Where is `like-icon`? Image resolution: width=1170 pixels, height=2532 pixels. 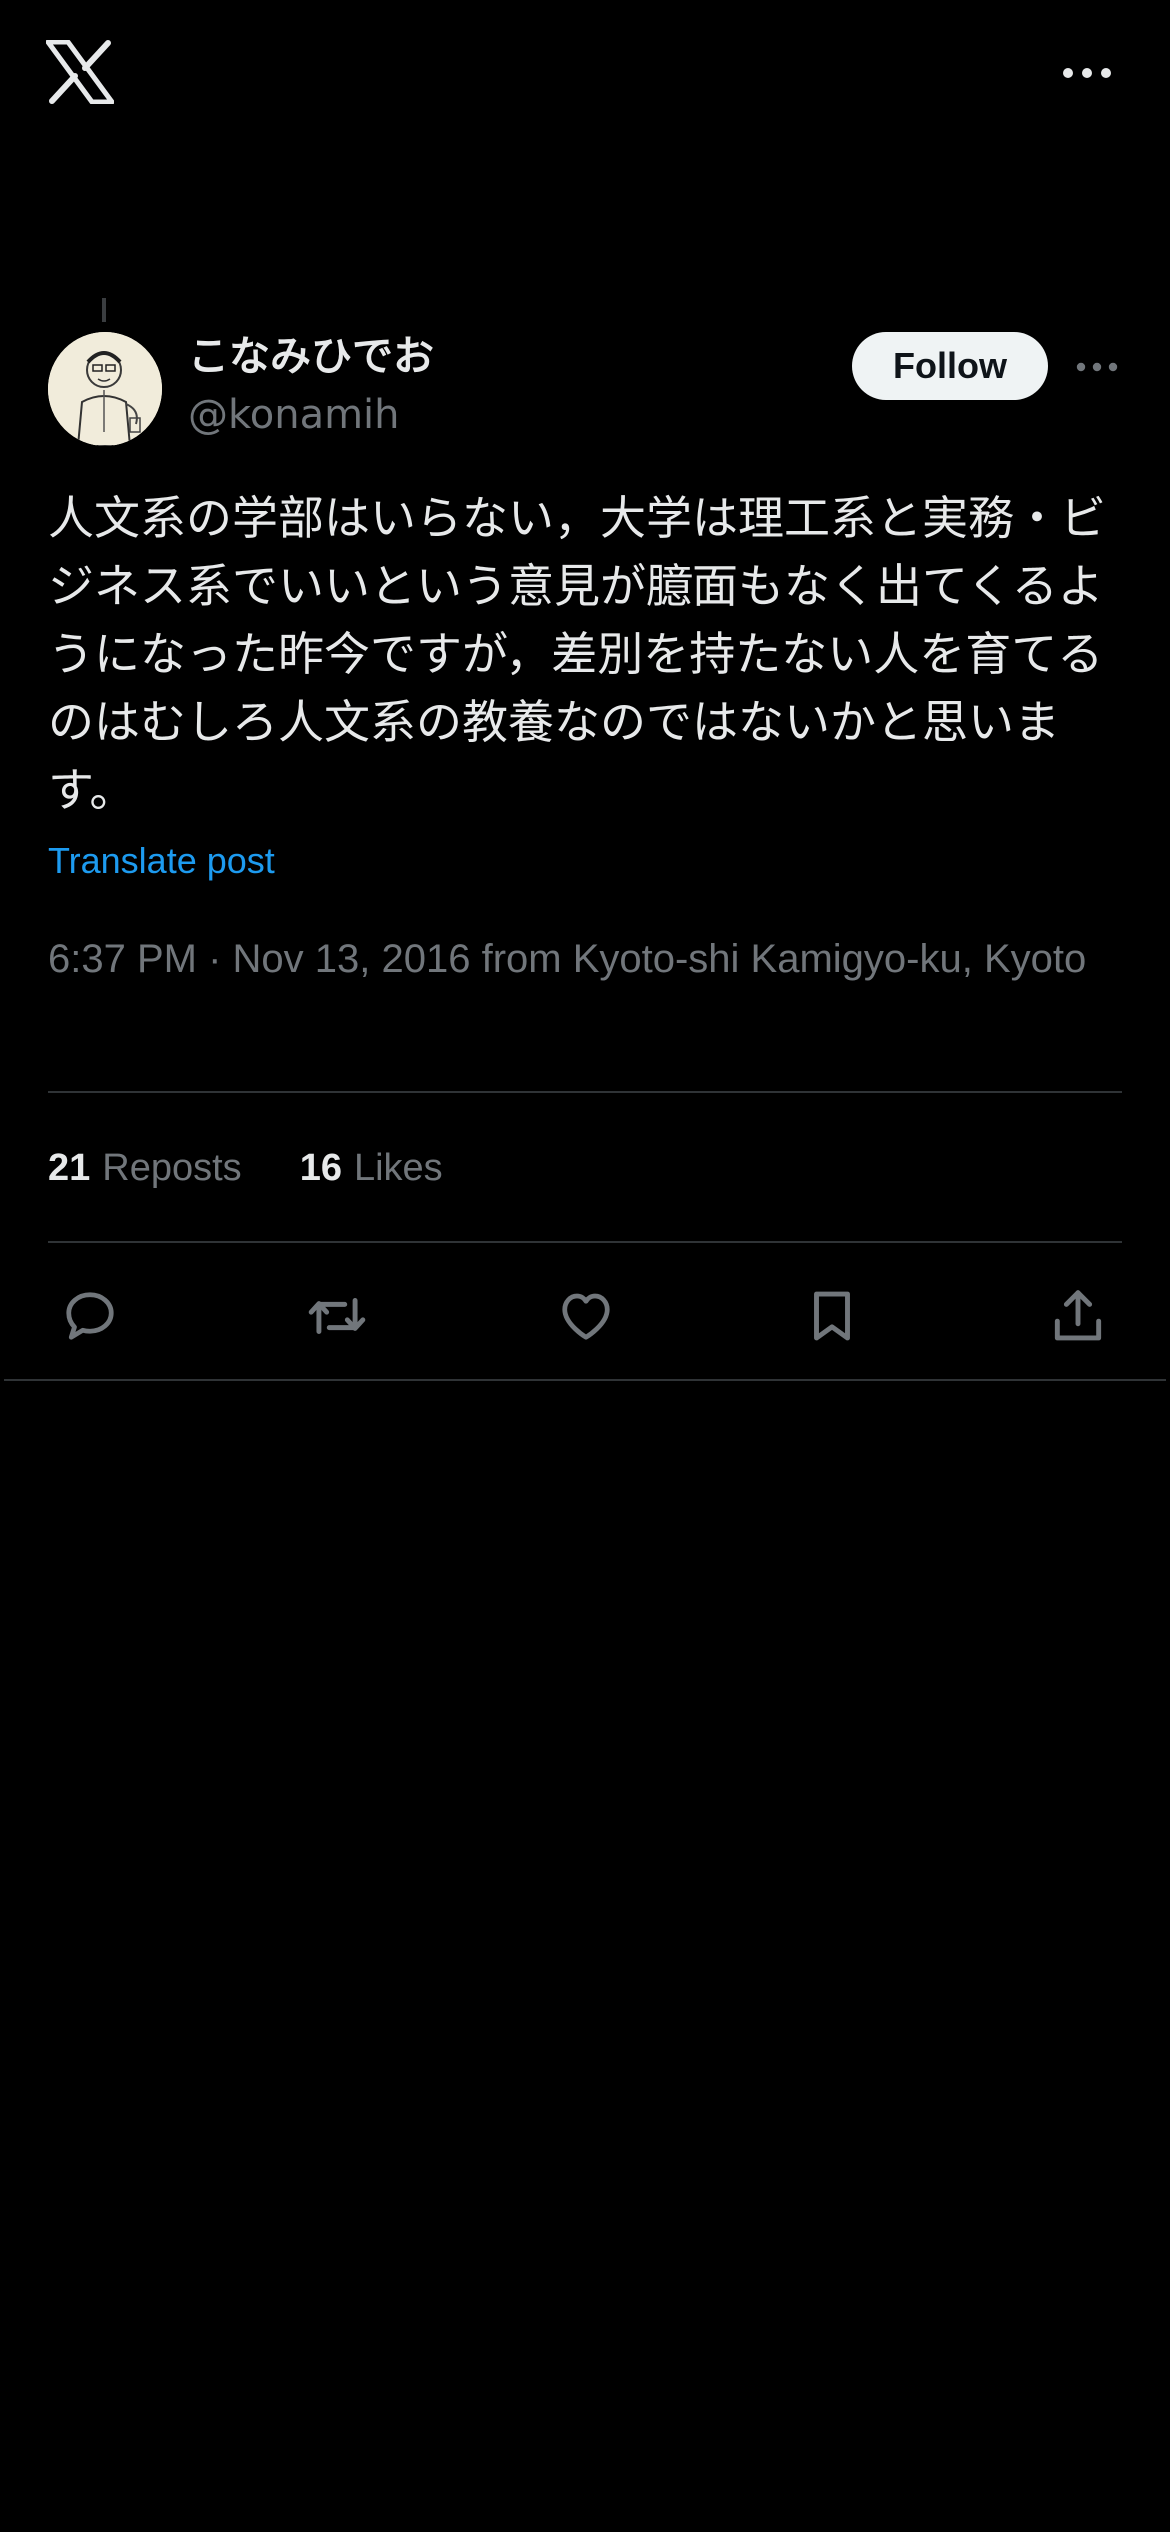
like-icon is located at coordinates (586, 1316).